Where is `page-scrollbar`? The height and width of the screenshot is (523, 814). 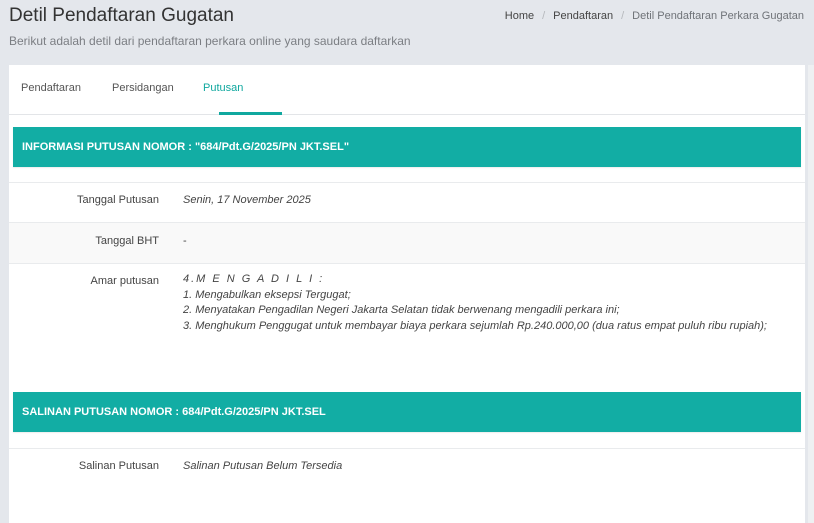 page-scrollbar is located at coordinates (811, 294).